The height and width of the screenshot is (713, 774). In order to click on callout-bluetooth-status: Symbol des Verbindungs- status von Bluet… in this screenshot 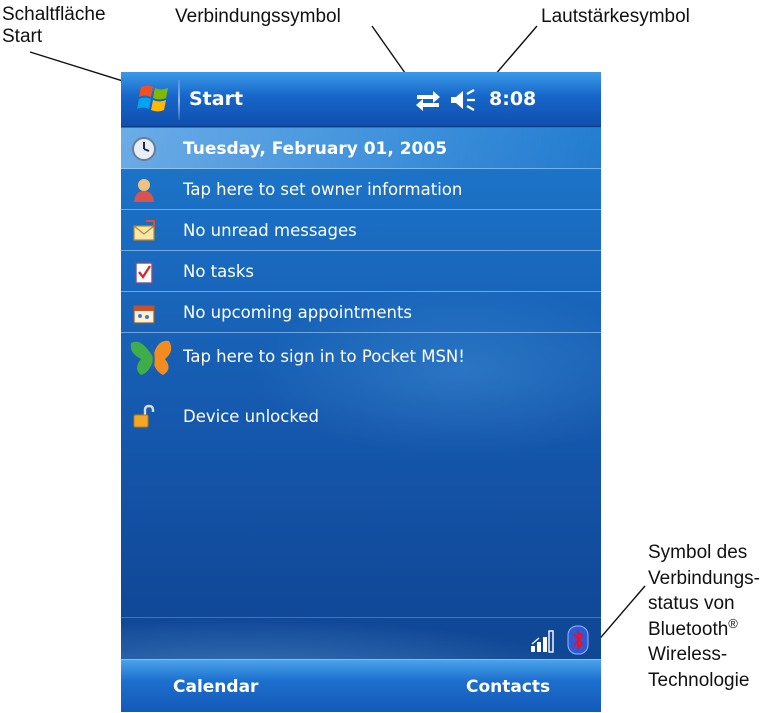, I will do `click(704, 616)`.